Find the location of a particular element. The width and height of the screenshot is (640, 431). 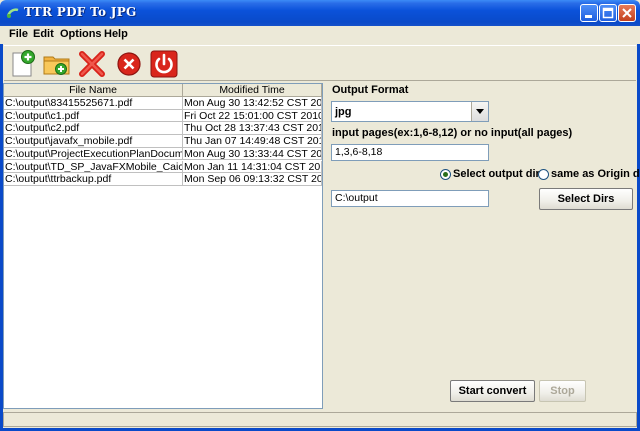

maximize-icon is located at coordinates (608, 13).